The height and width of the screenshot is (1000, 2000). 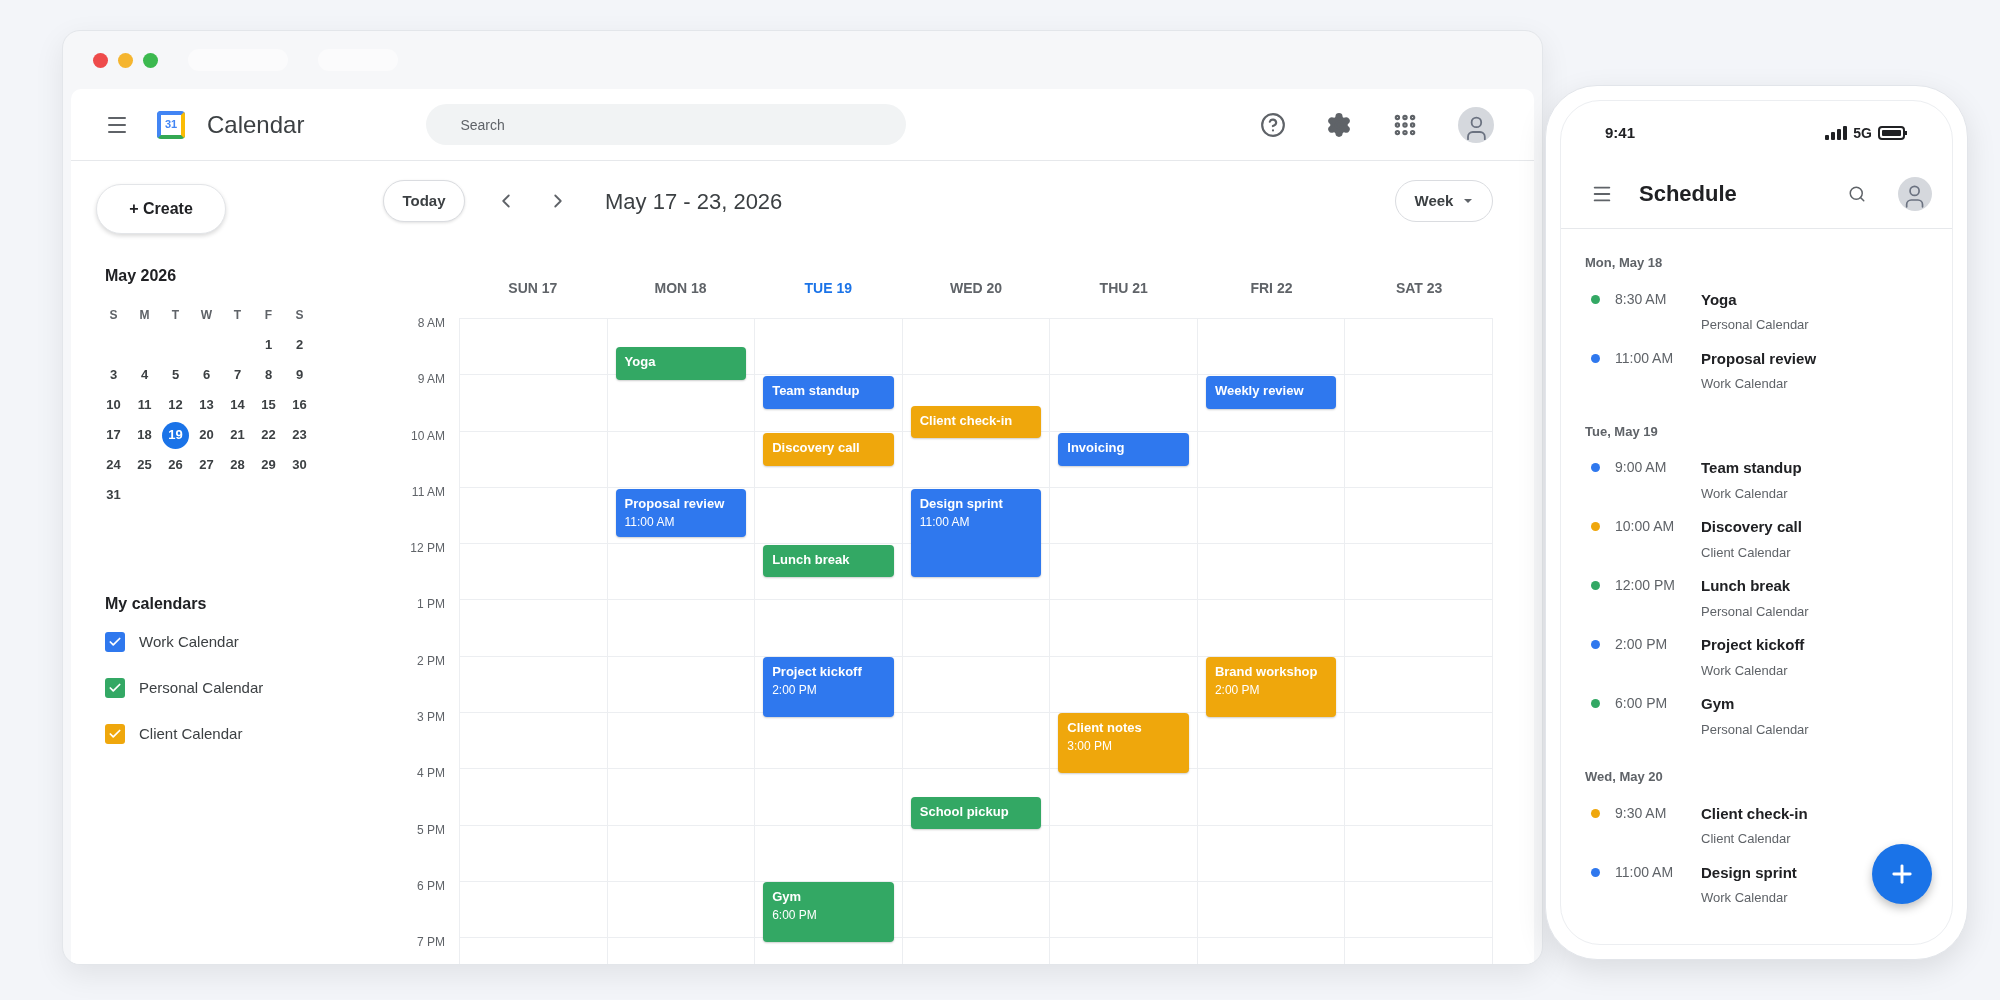 I want to click on mini-calendar-day: 15, so click(x=268, y=405).